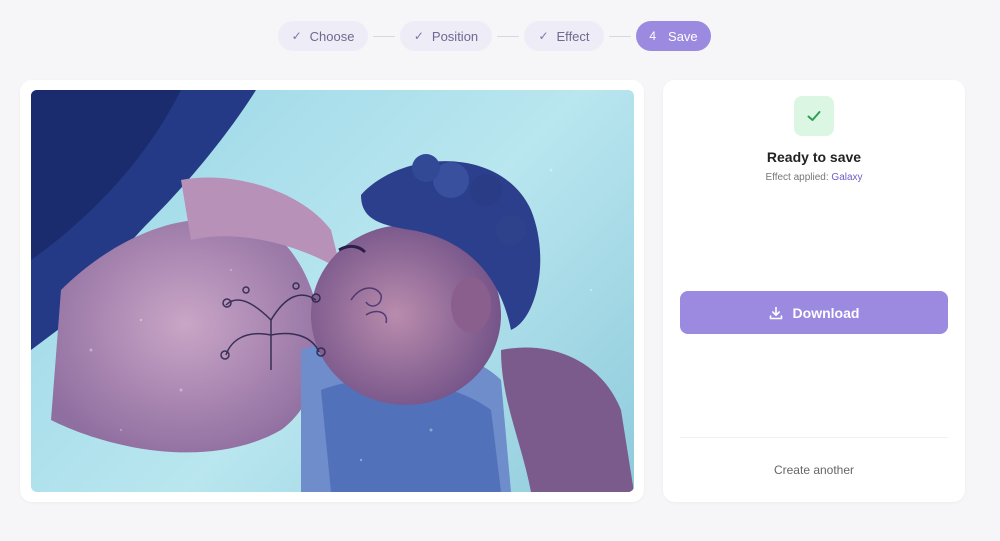 This screenshot has width=1000, height=541. I want to click on ready-title: Ready to save, so click(814, 157).